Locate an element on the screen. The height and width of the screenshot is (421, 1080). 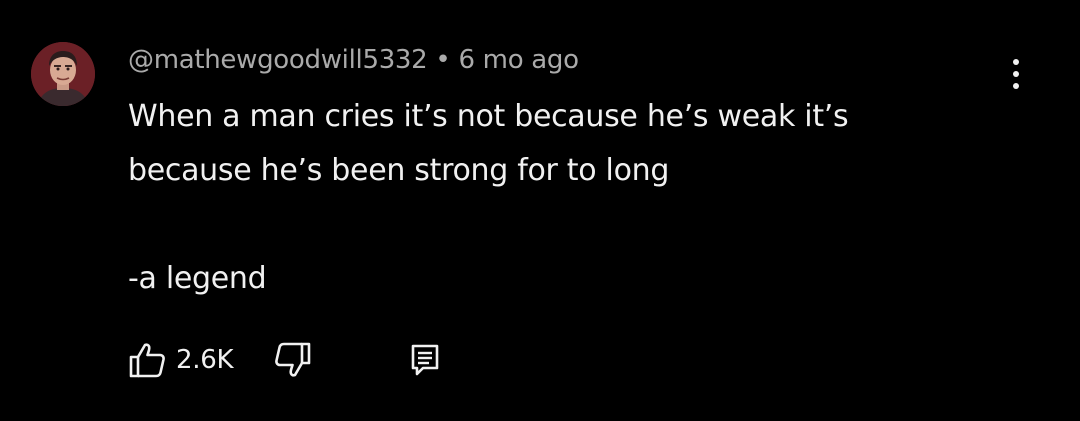
avatar-image is located at coordinates (63, 74).